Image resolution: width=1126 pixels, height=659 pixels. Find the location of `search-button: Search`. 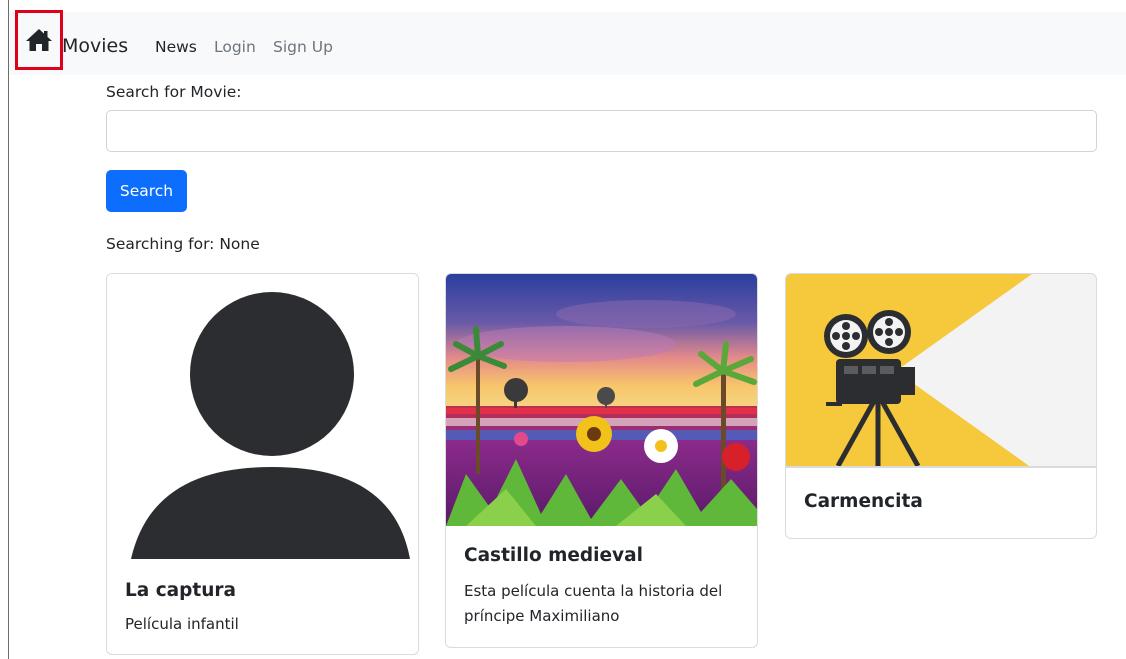

search-button: Search is located at coordinates (146, 191).